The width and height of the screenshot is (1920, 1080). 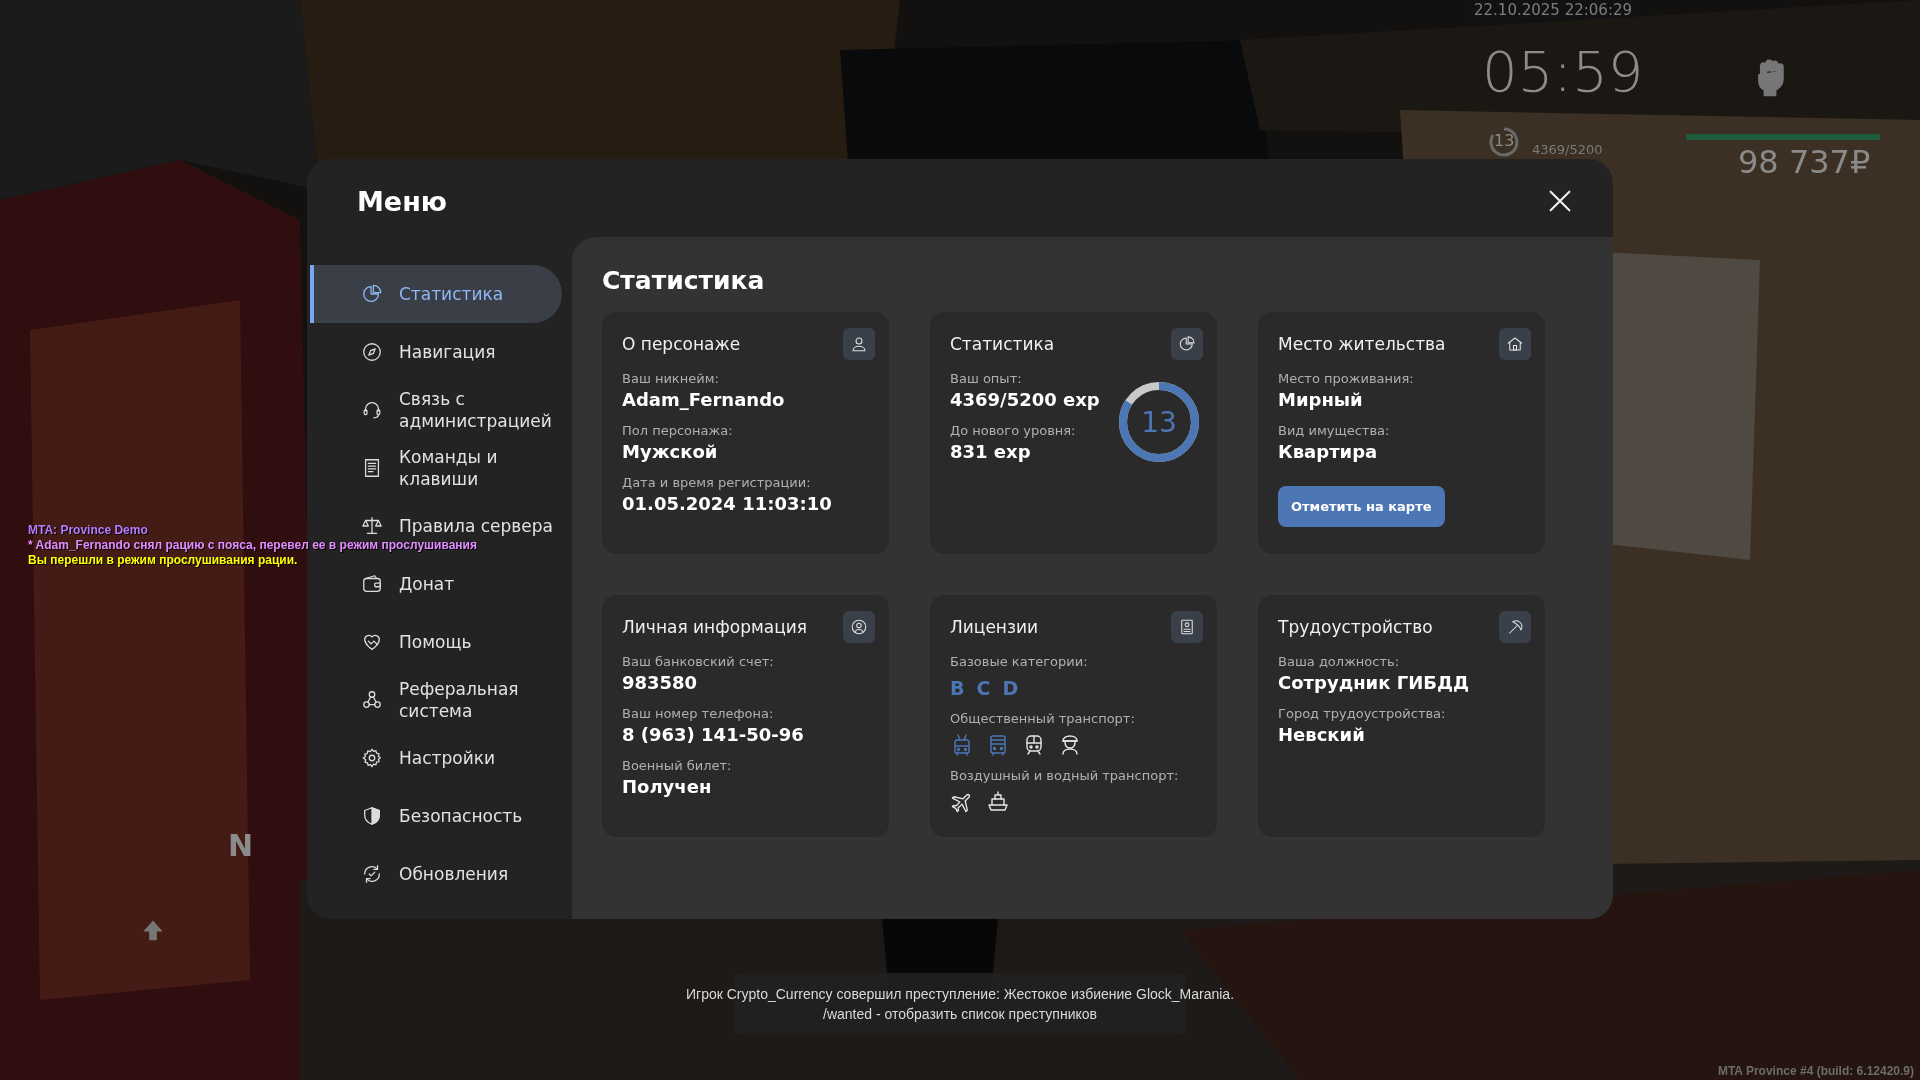 I want to click on field-value: 01.05.2024 11:03:10, so click(x=727, y=504).